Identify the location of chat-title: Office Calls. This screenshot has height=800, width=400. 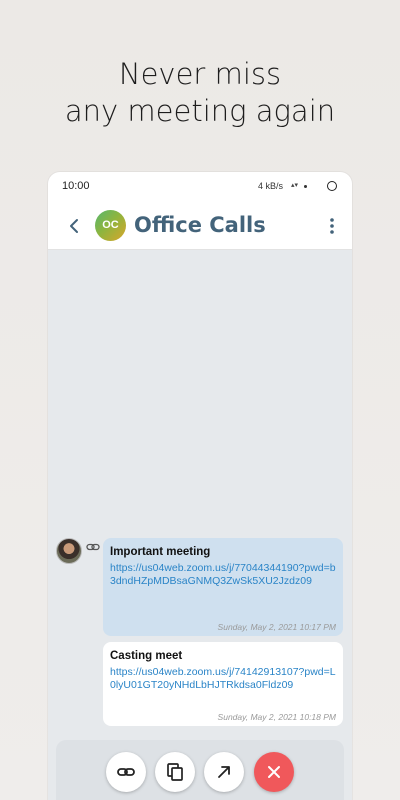
(200, 225).